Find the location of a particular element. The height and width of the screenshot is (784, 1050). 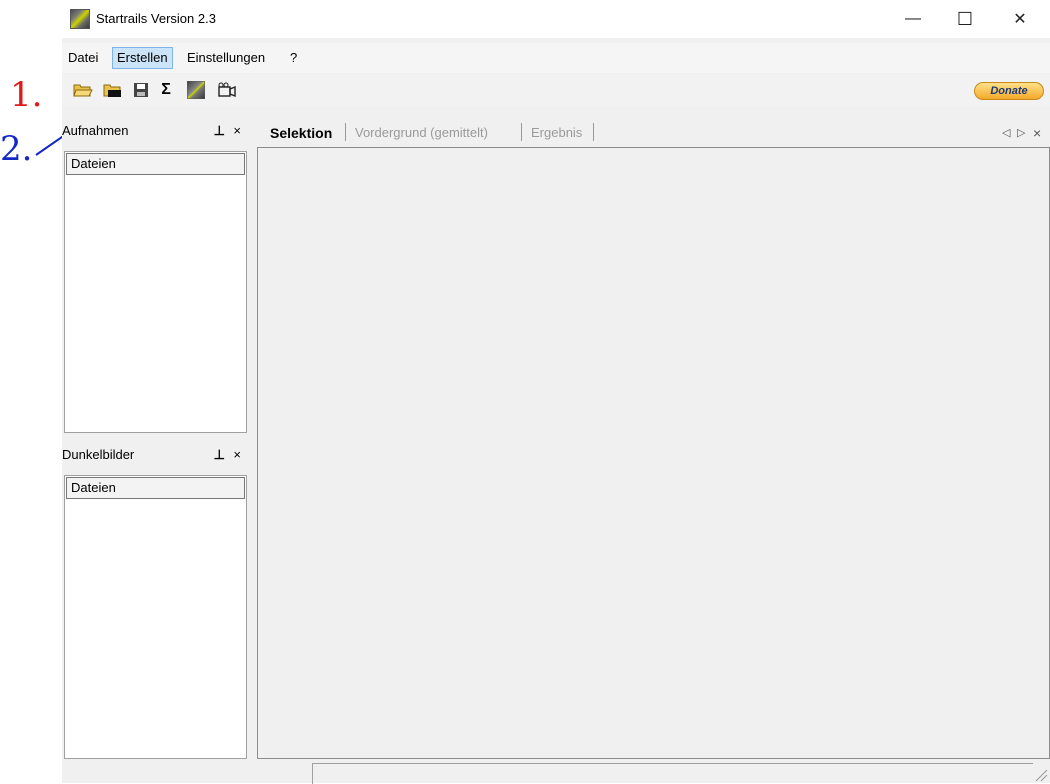

open-folder-icon is located at coordinates (83, 90).